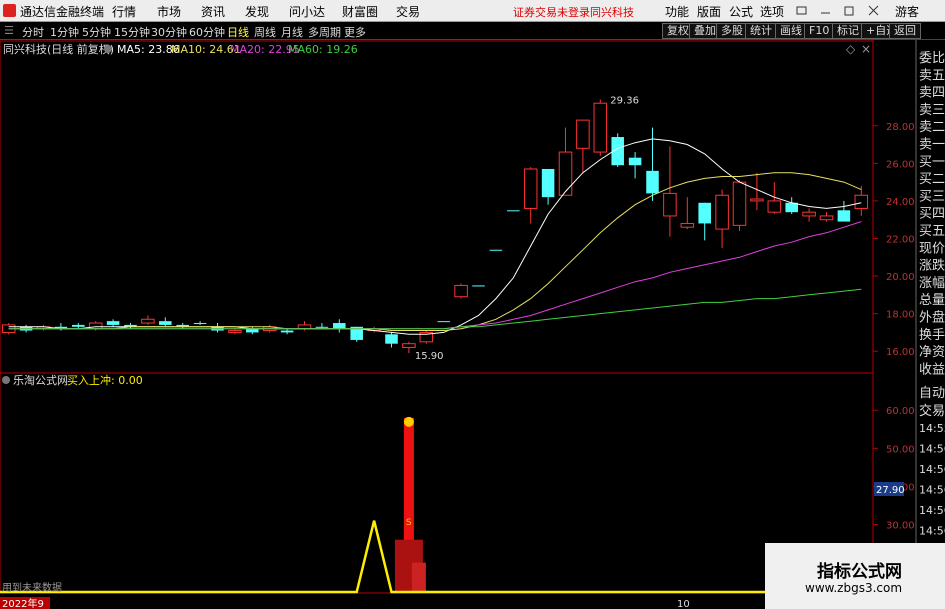 The image size is (945, 609). What do you see at coordinates (307, 11) in the screenshot?
I see `menu-wenxiaoda: 问小达` at bounding box center [307, 11].